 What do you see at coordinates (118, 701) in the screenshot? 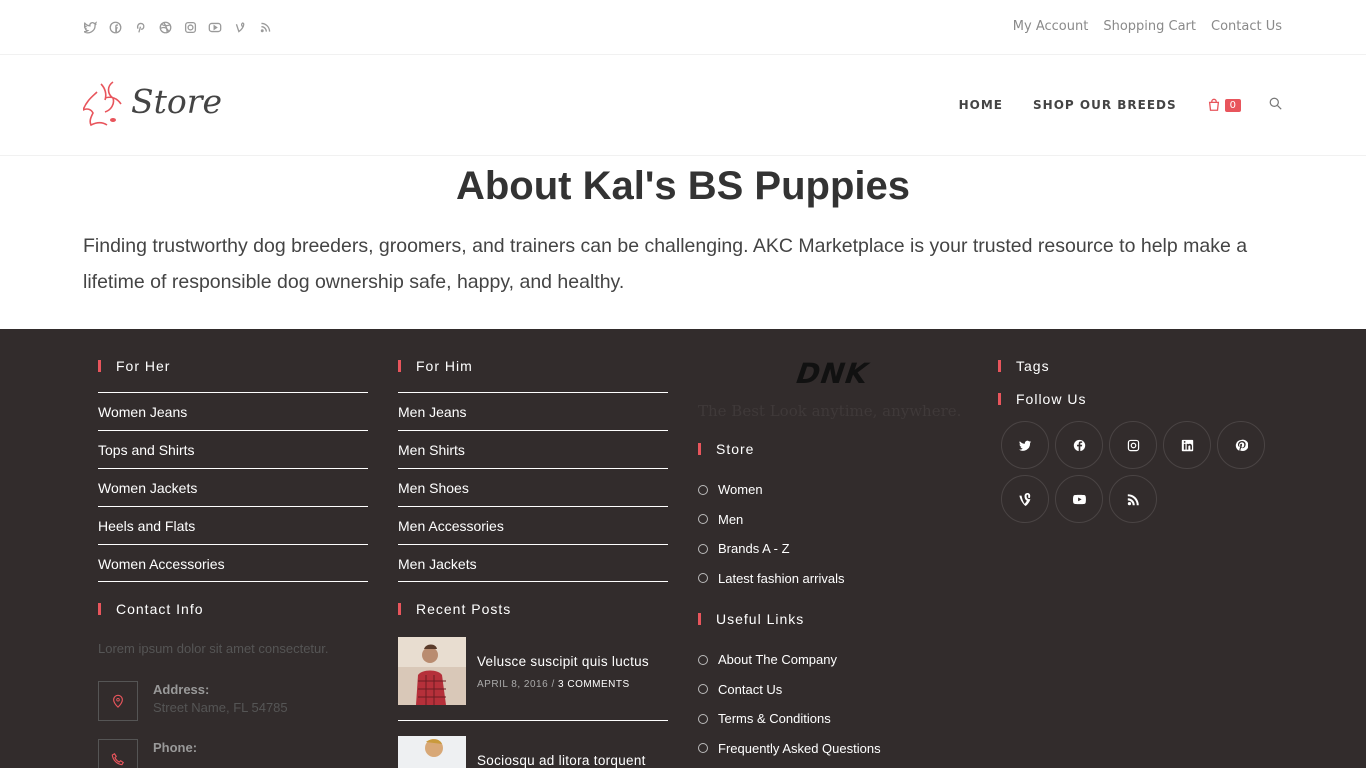
I see `location-icon` at bounding box center [118, 701].